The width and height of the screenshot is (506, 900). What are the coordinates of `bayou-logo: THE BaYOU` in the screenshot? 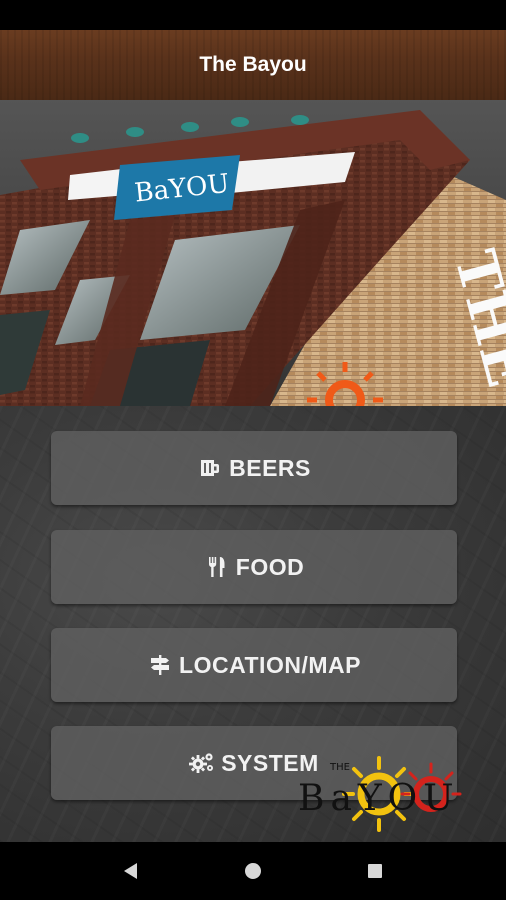 It's located at (396, 793).